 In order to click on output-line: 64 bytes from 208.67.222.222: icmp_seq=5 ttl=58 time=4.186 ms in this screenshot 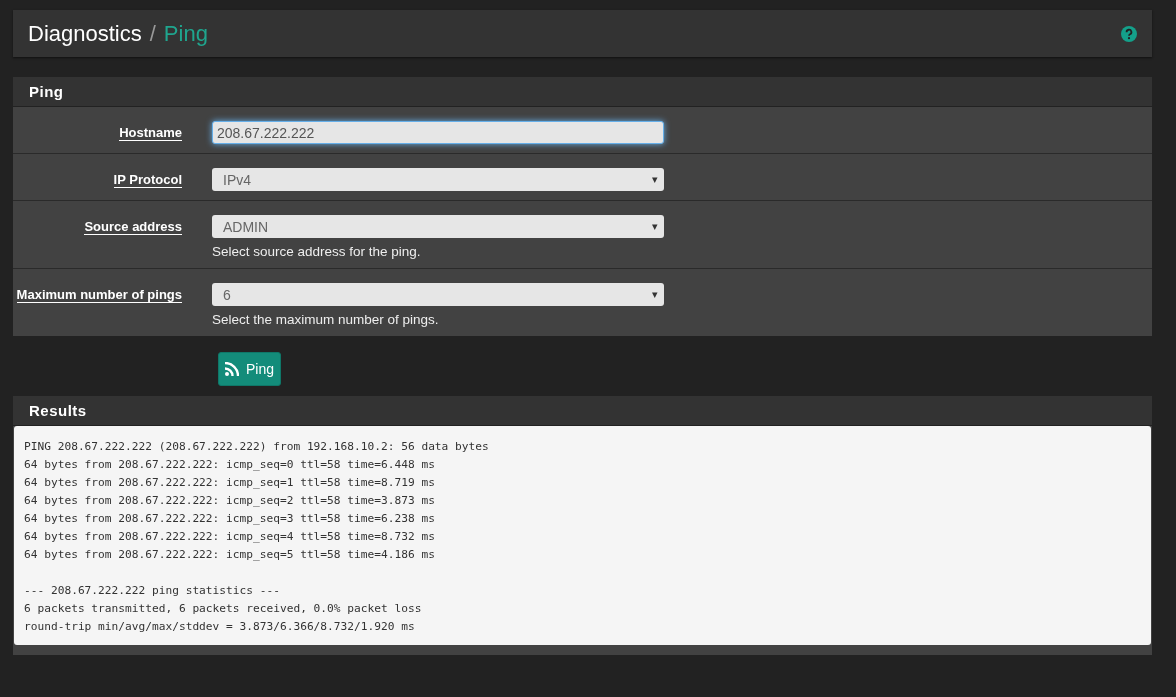, I will do `click(230, 555)`.